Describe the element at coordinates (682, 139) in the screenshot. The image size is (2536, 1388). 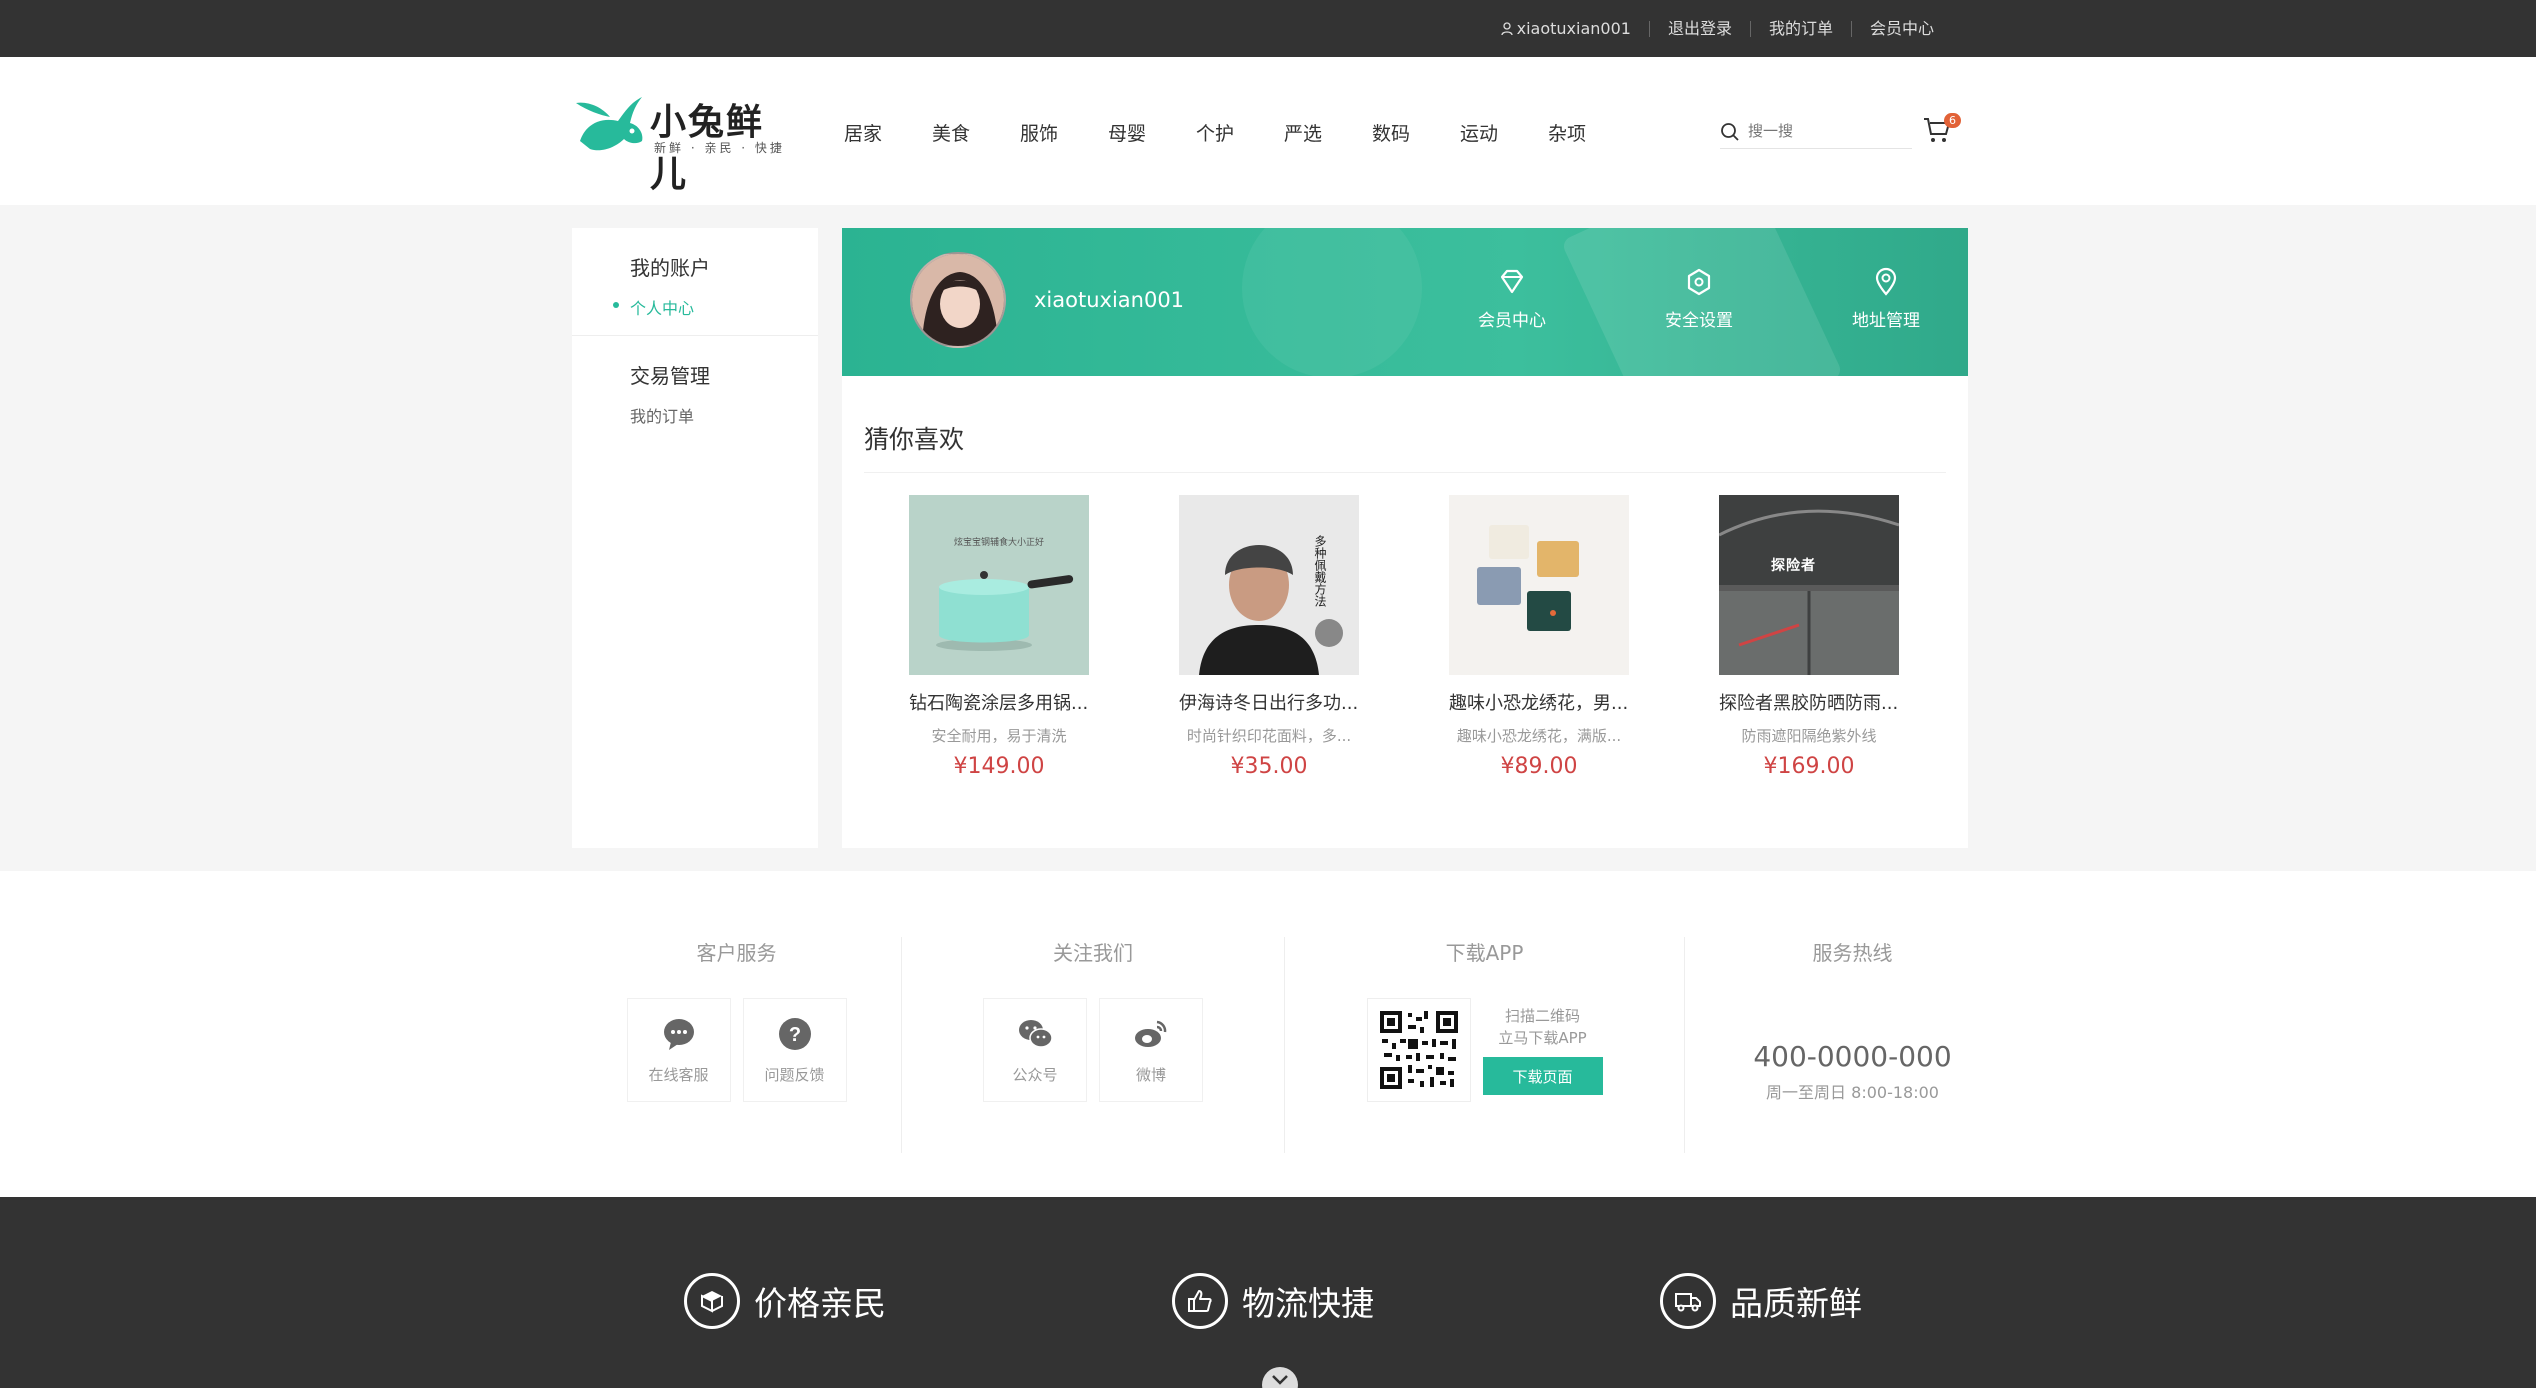
I see `logo: 小兔鲜儿 新鲜 · 亲民 · 快捷` at that location.